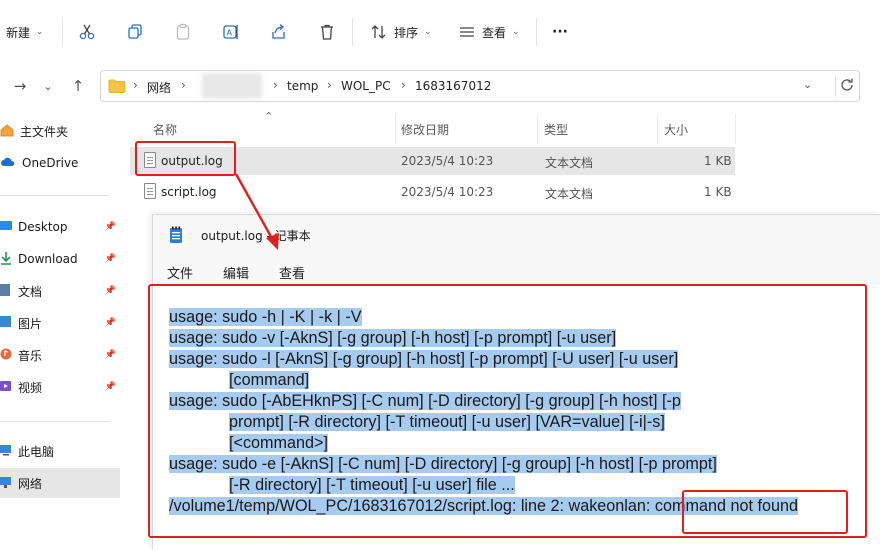 The width and height of the screenshot is (880, 550). What do you see at coordinates (48, 259) in the screenshot?
I see `sidebar-item-label: Download` at bounding box center [48, 259].